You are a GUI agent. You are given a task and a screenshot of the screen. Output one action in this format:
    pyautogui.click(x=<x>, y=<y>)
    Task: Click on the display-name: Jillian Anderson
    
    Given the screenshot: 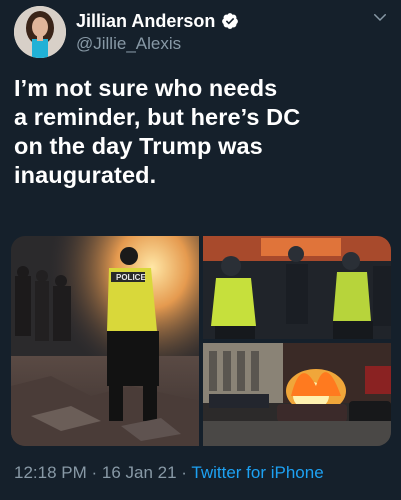 What is the action you would take?
    pyautogui.click(x=145, y=21)
    